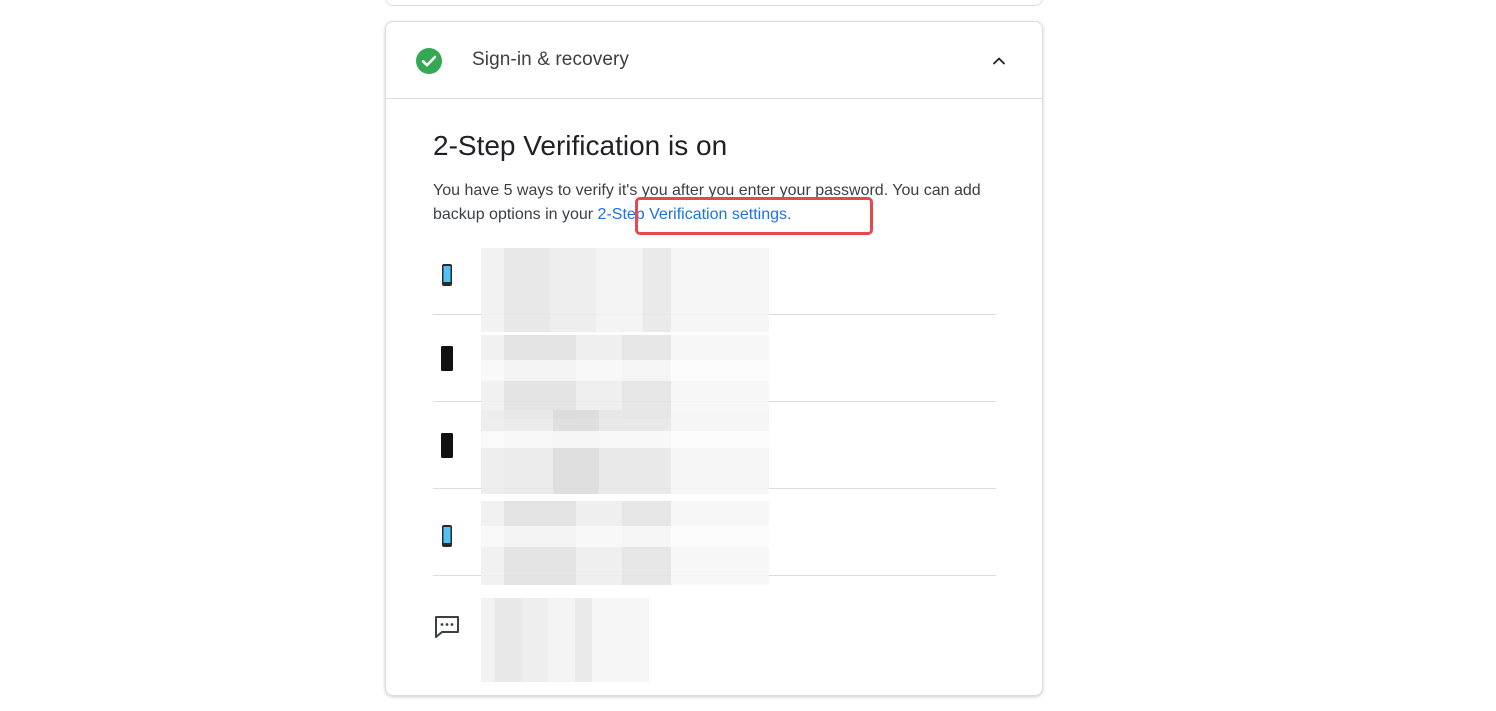 The width and height of the screenshot is (1496, 711). Describe the element at coordinates (714, 3) in the screenshot. I see `previous-card` at that location.